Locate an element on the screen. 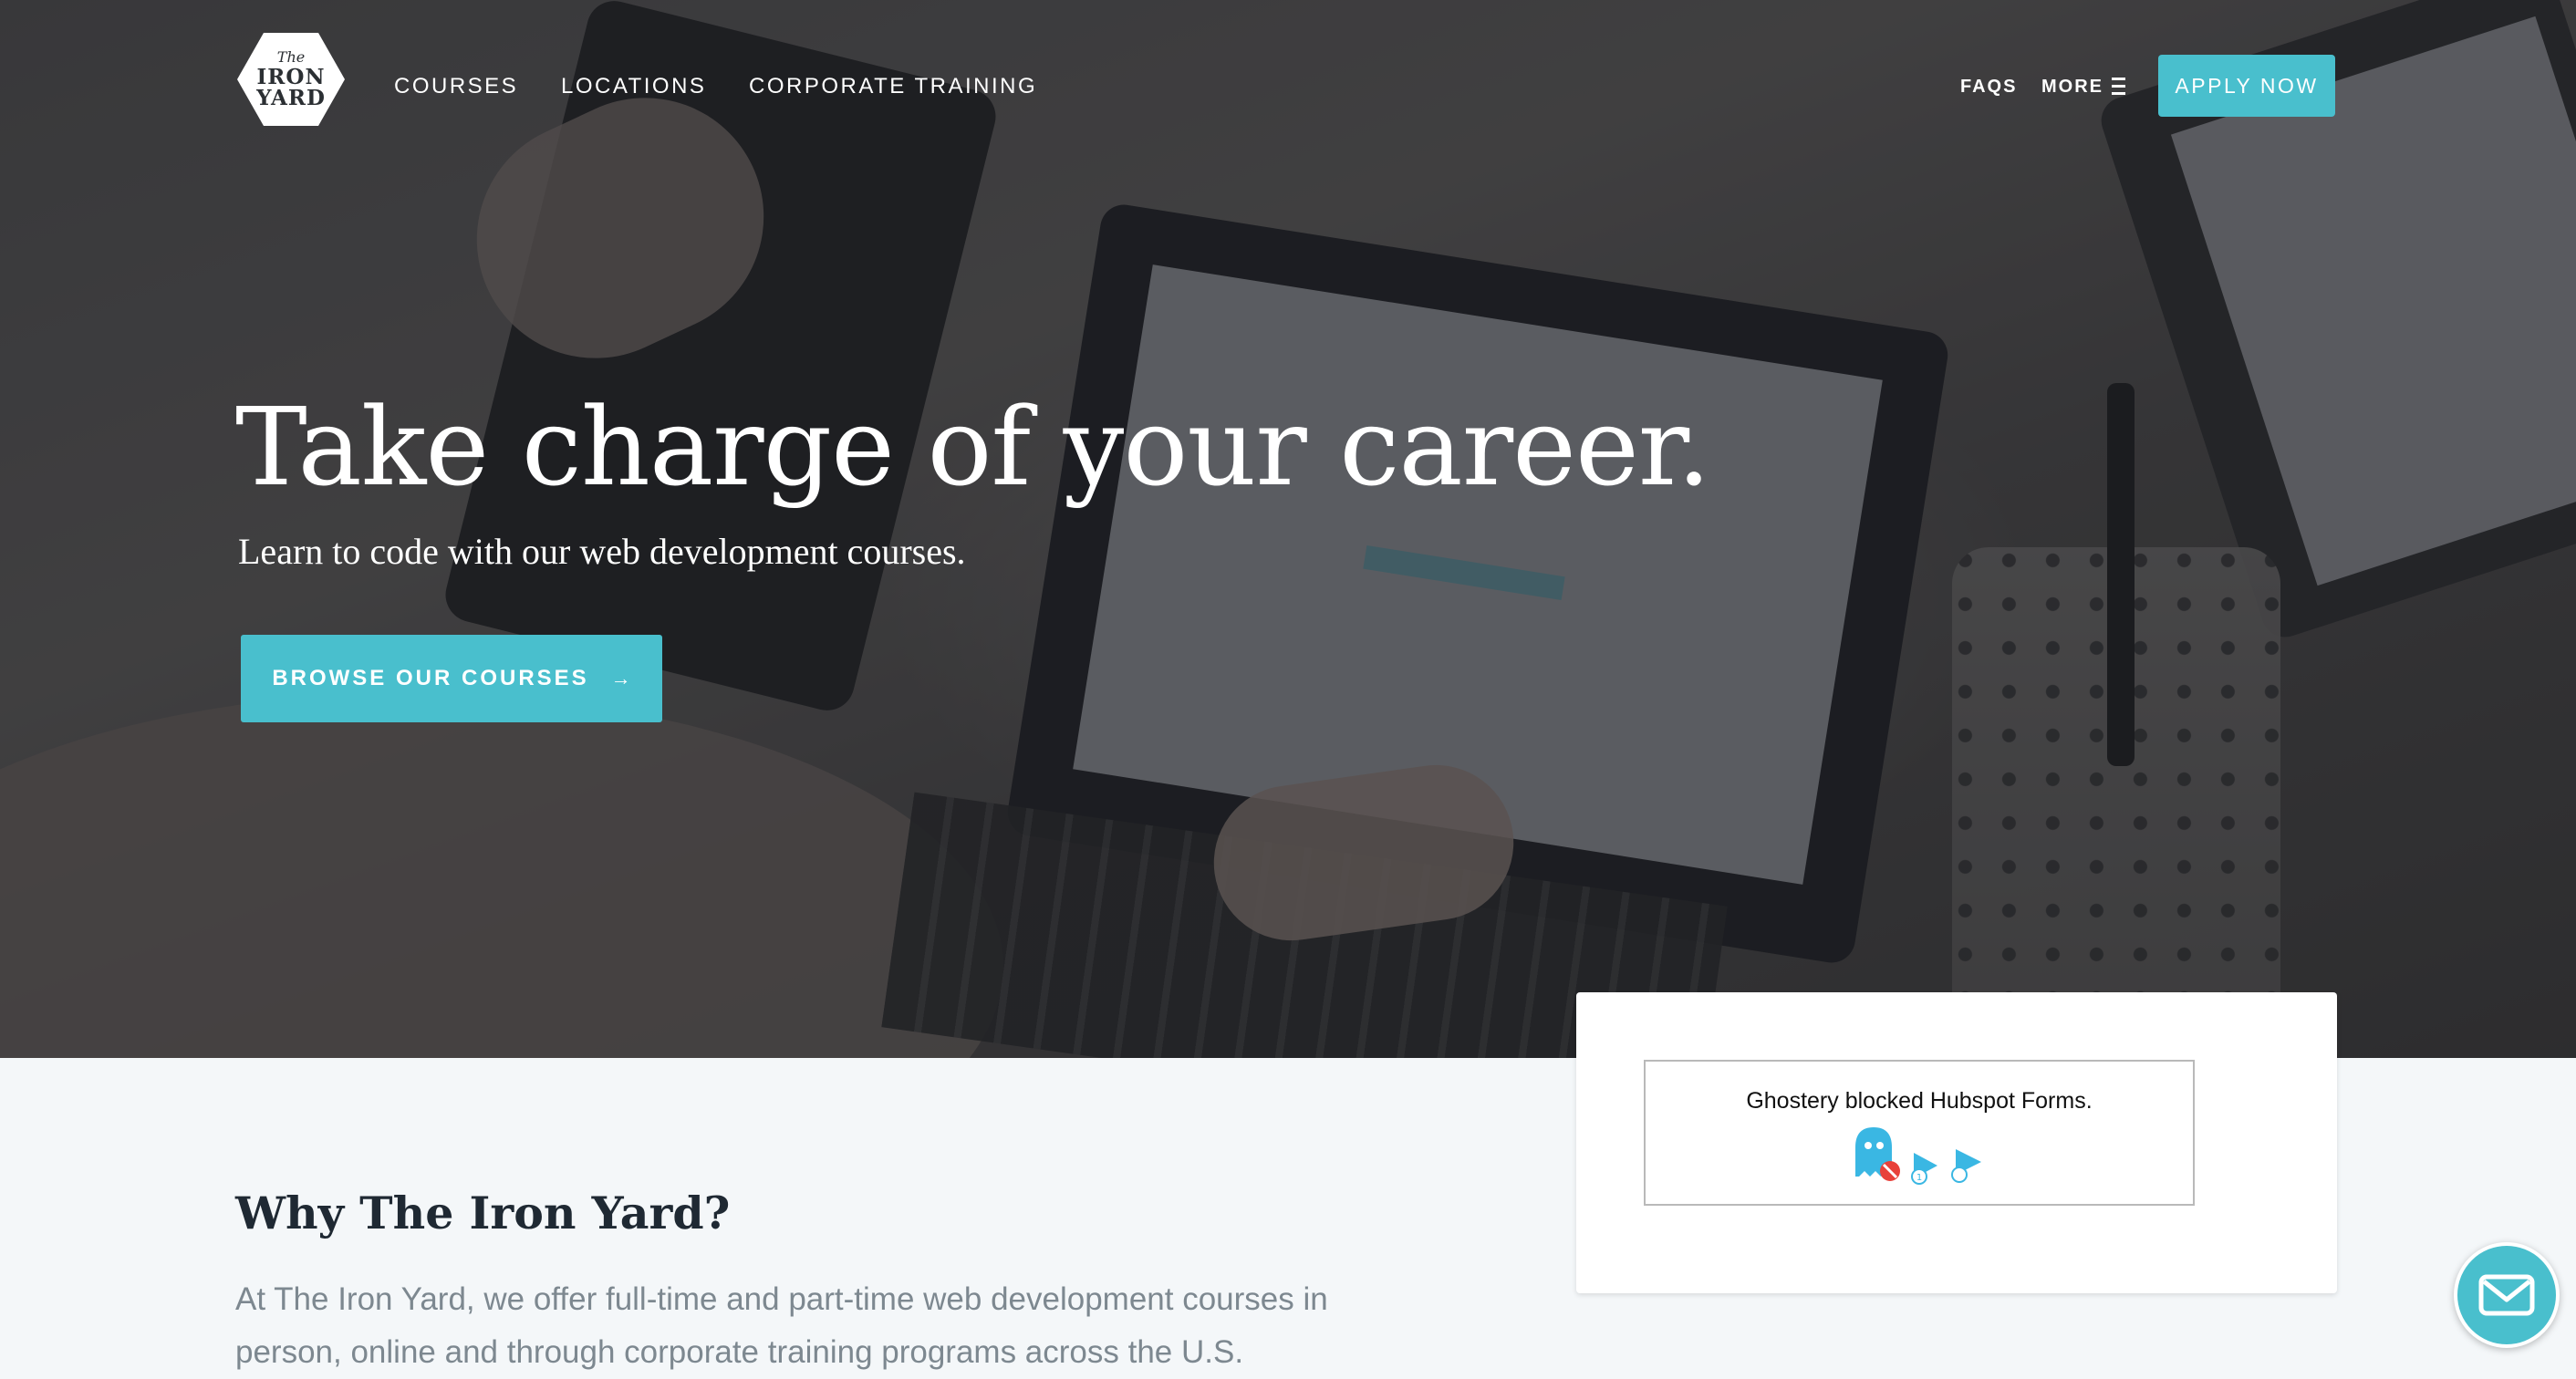 This screenshot has height=1379, width=2576. logo-yard: YARD is located at coordinates (291, 98).